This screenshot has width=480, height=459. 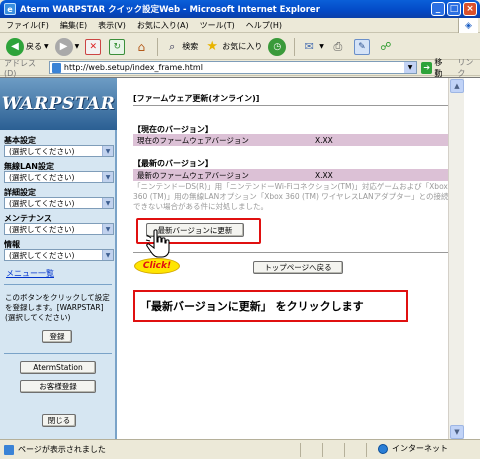 I want to click on nav-section-maintenance: メンテナンス (選択してください) ▼, so click(x=59, y=224).